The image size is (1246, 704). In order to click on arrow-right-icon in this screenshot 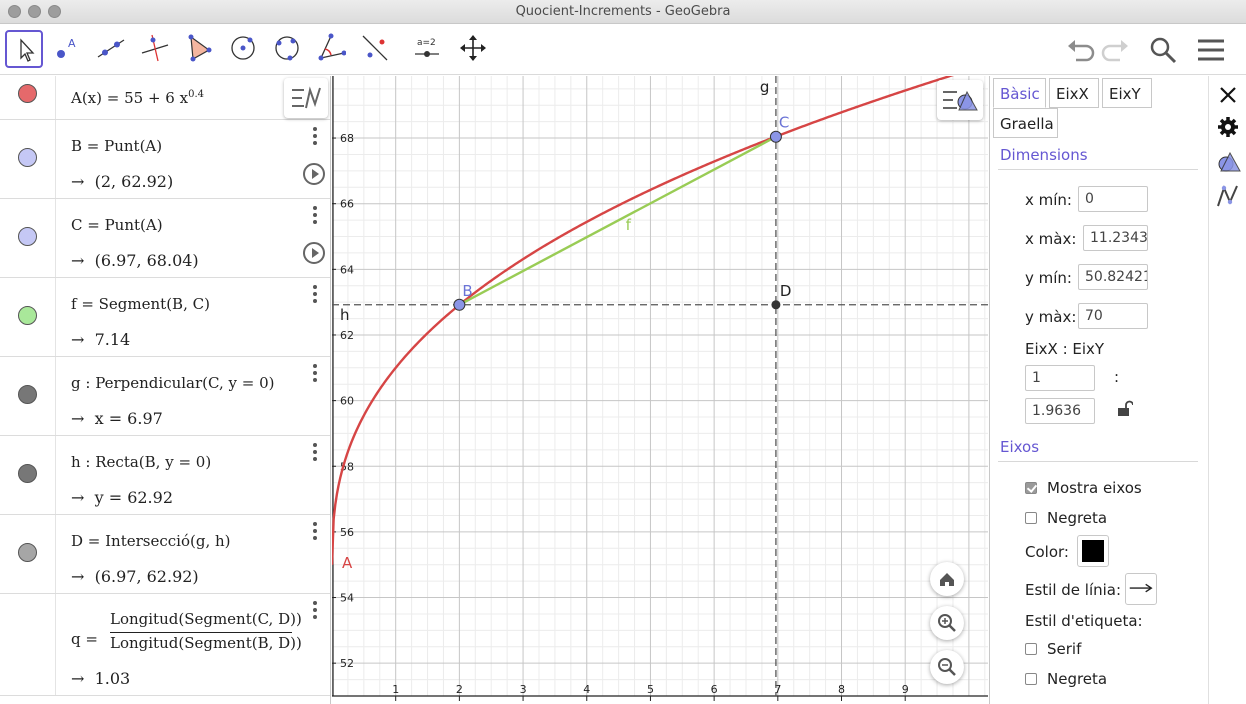, I will do `click(1141, 588)`.